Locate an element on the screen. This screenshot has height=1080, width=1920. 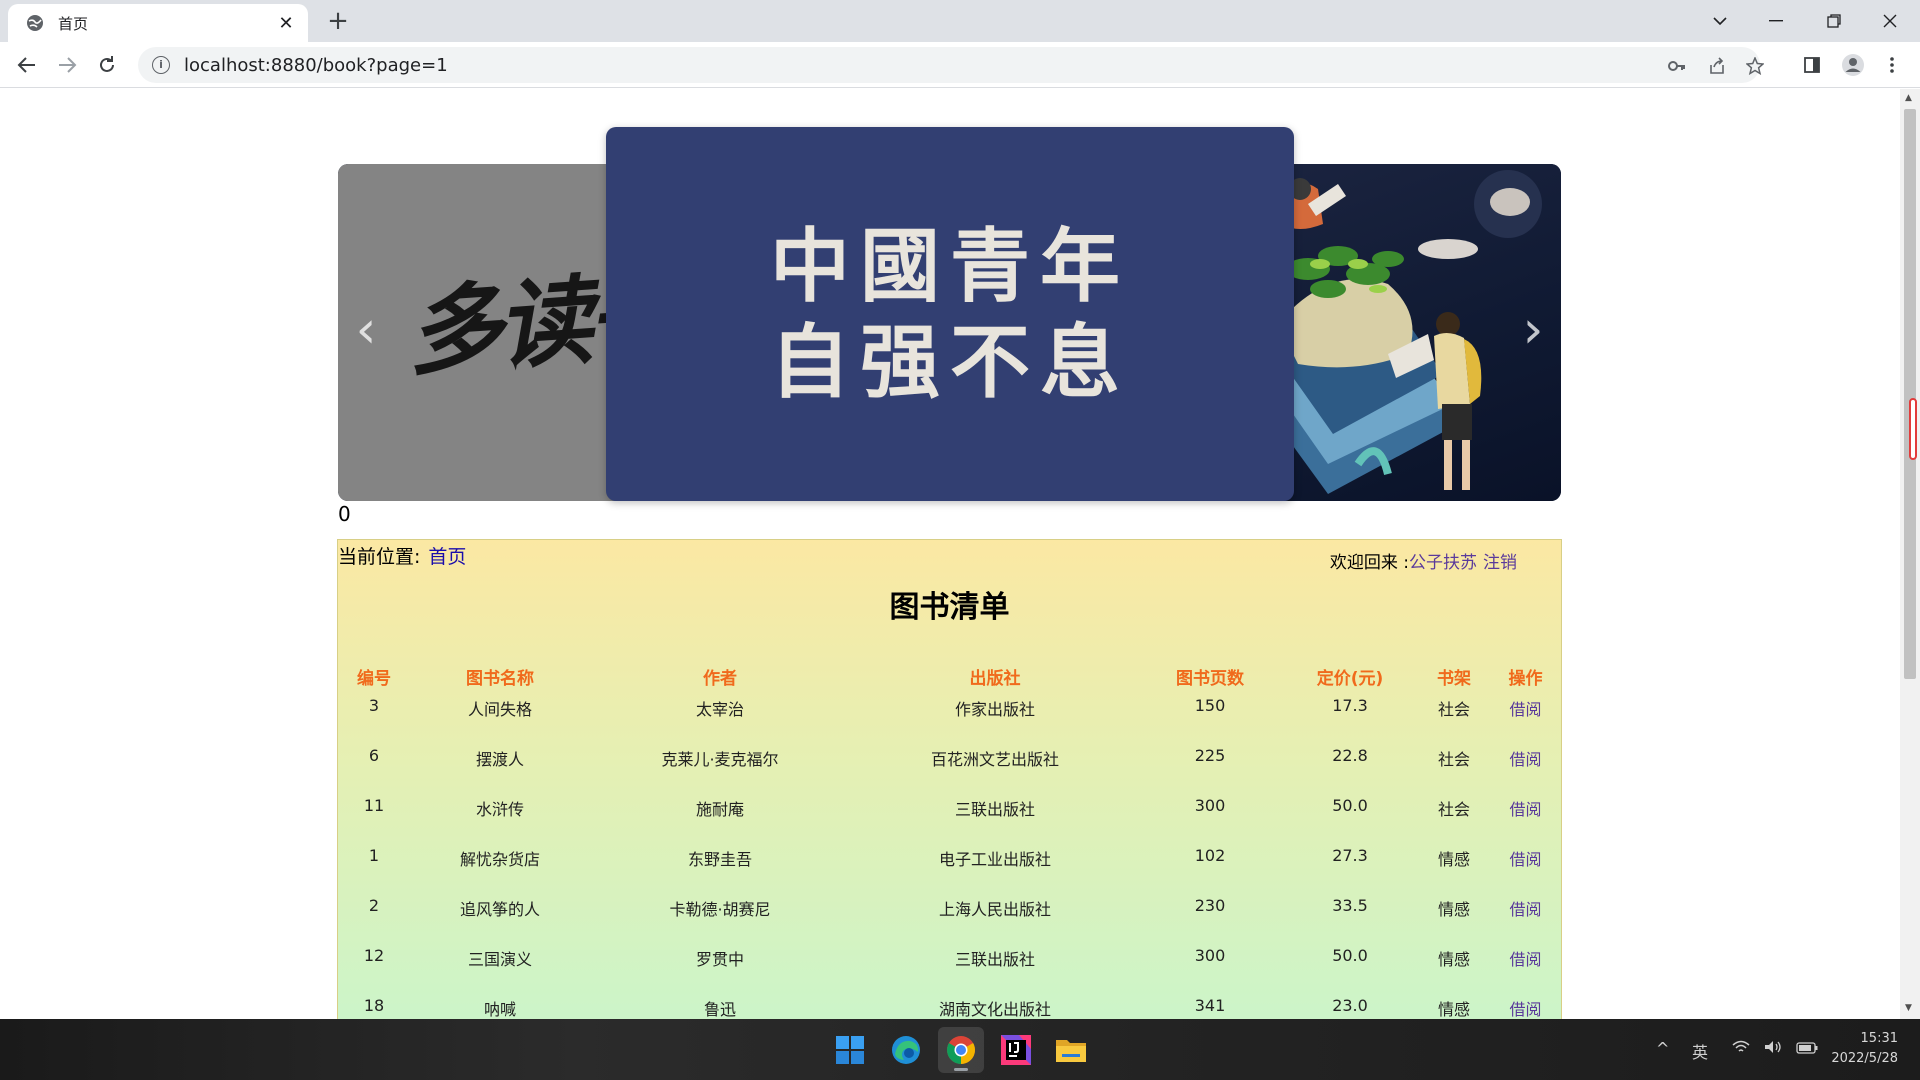
cell-id: 2 is located at coordinates (374, 905).